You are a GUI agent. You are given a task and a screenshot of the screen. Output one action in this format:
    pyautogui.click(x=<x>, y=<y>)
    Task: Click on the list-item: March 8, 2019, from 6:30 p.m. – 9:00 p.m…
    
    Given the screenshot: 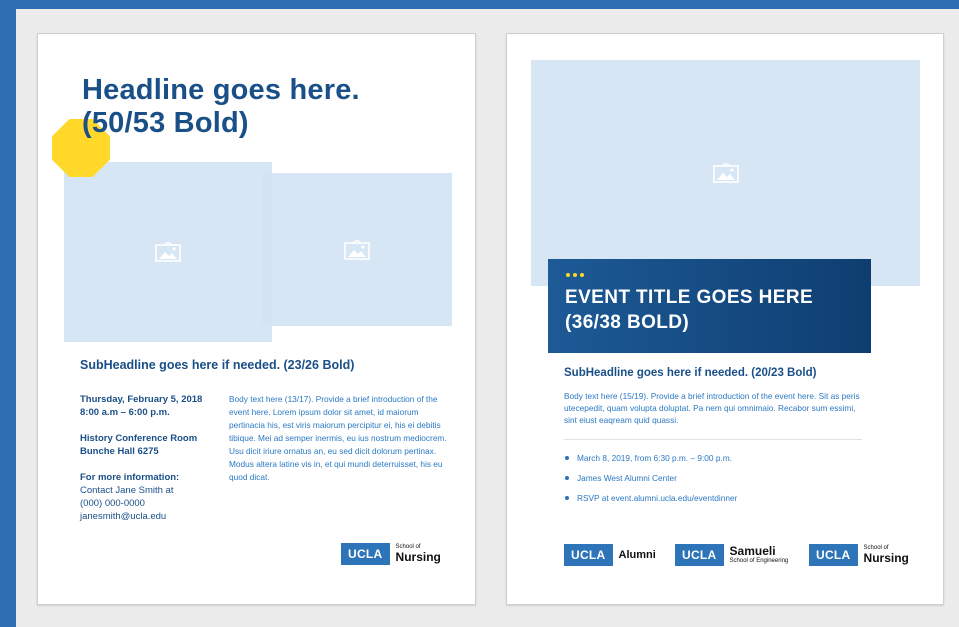 What is the action you would take?
    pyautogui.click(x=650, y=463)
    